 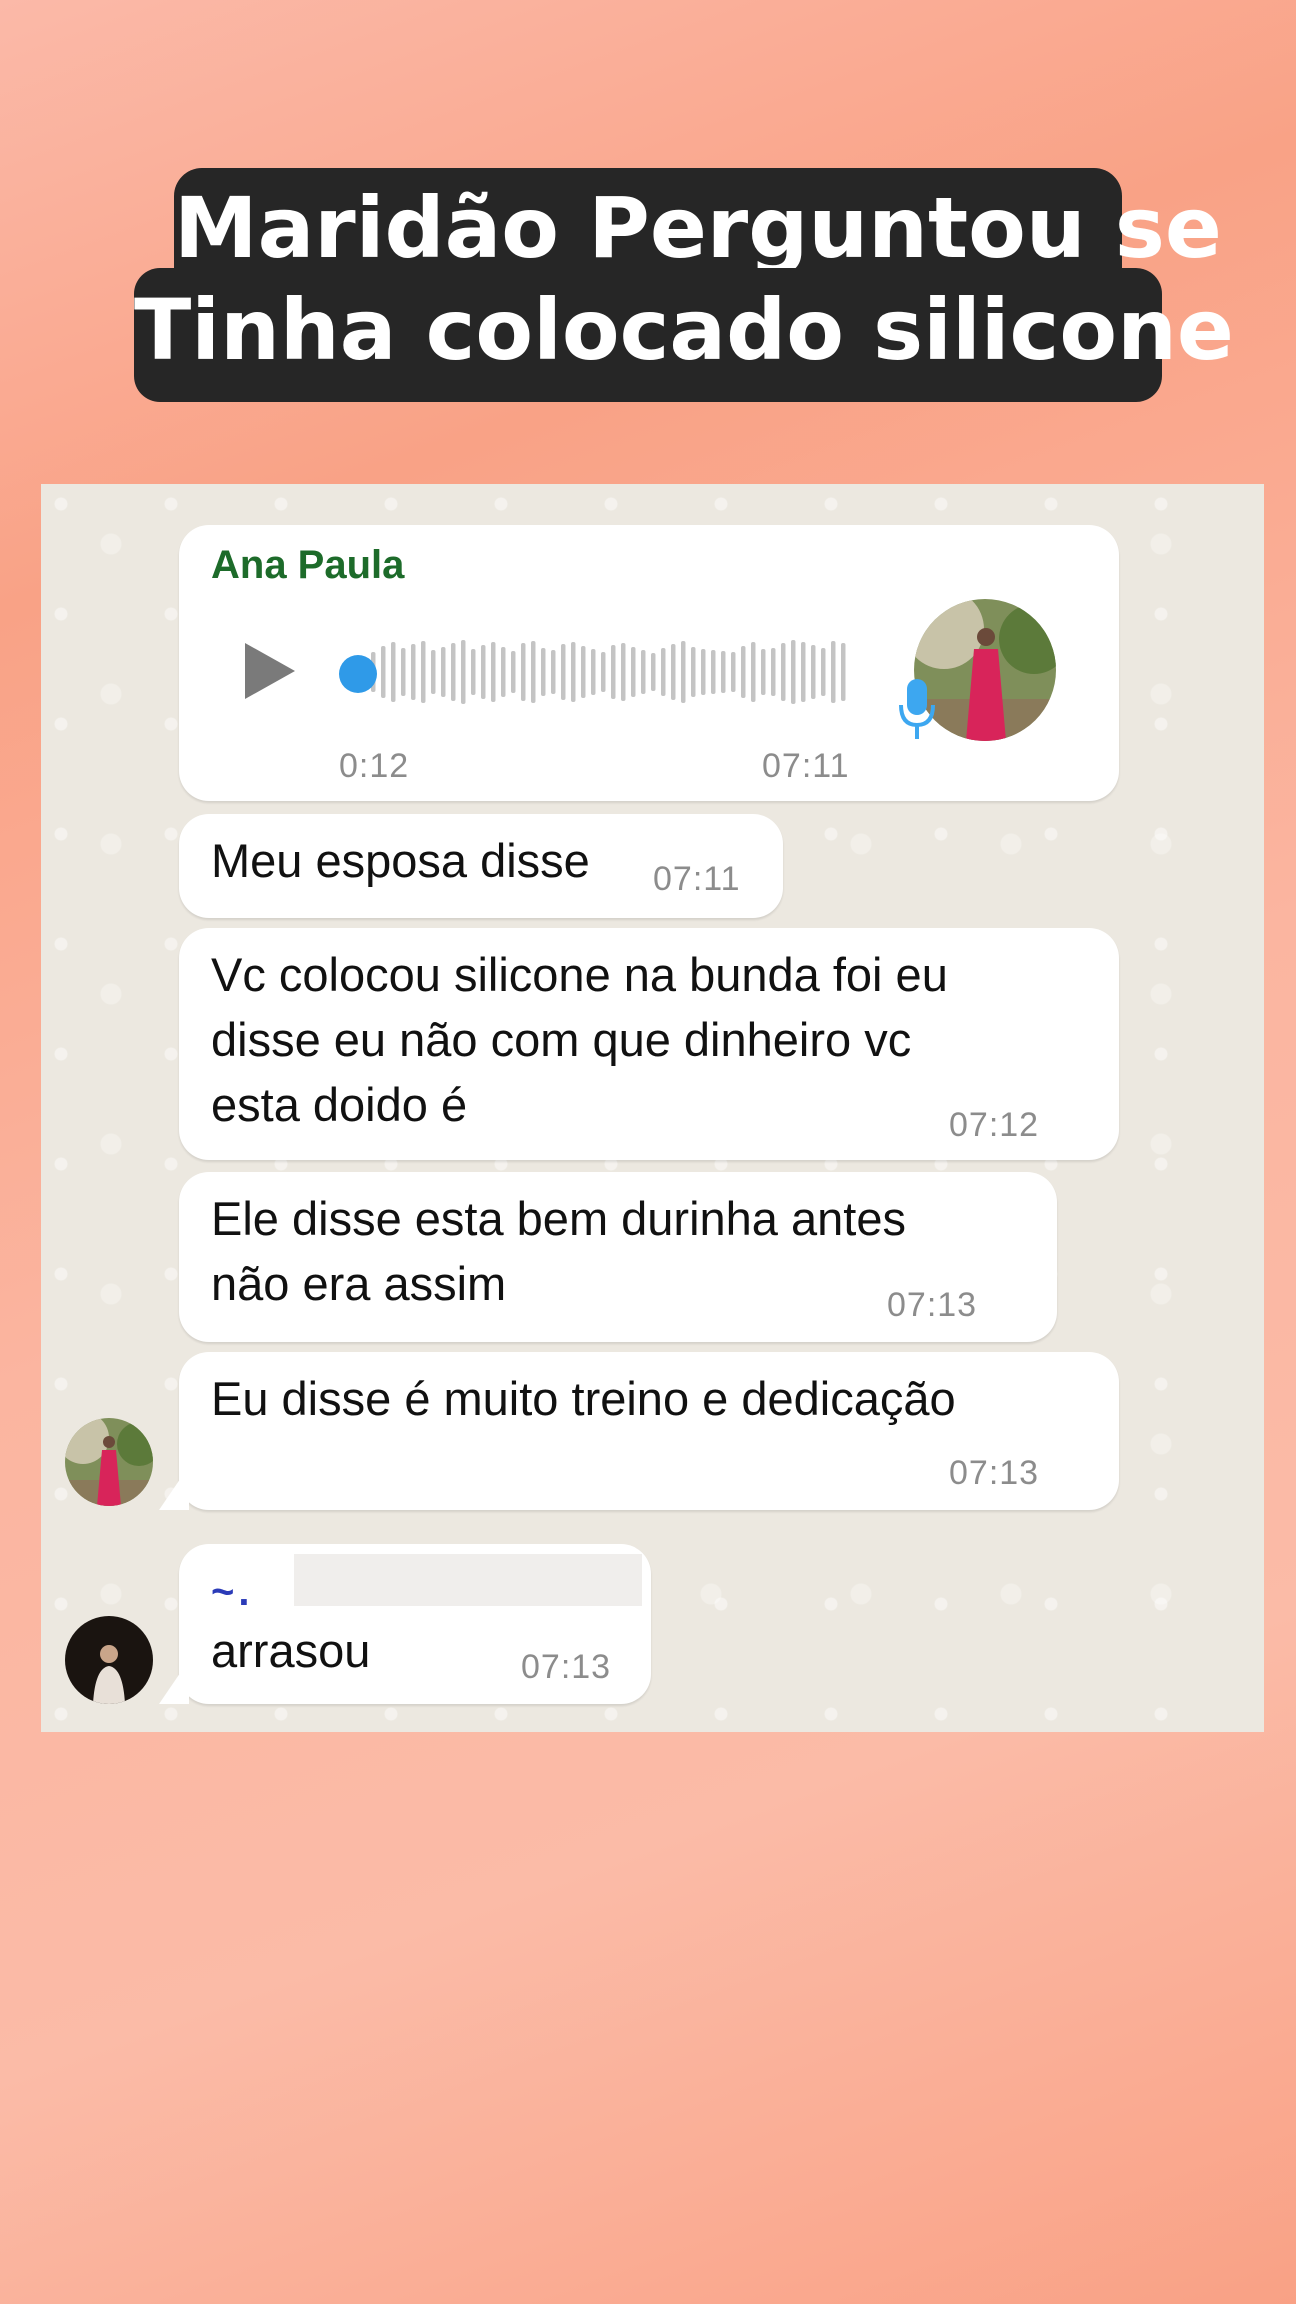 I want to click on message-time: 07:11, so click(x=697, y=879).